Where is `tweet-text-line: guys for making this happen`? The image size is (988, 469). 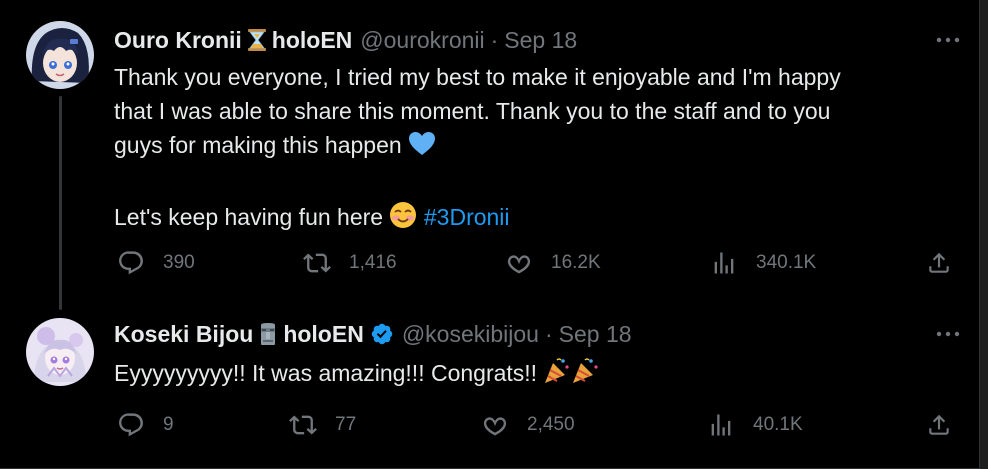
tweet-text-line: guys for making this happen is located at coordinates (534, 147).